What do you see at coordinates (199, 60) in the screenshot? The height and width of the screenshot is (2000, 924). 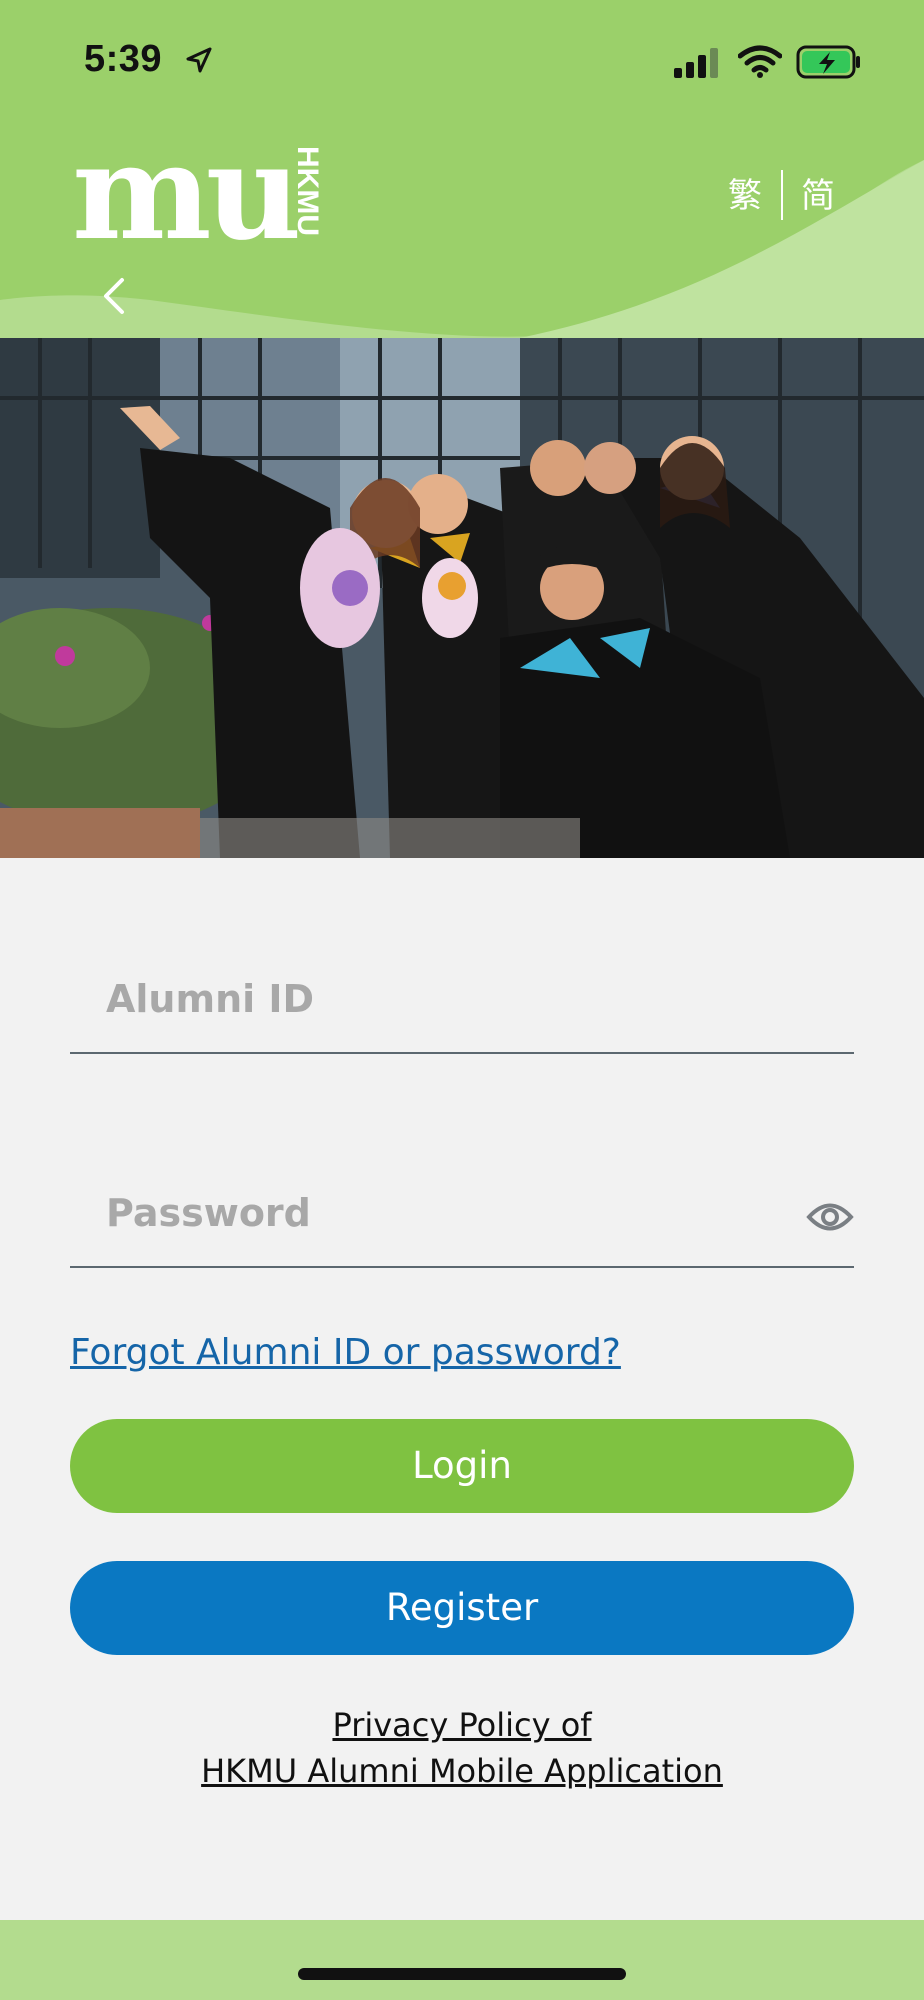 I see `location-arrow-icon` at bounding box center [199, 60].